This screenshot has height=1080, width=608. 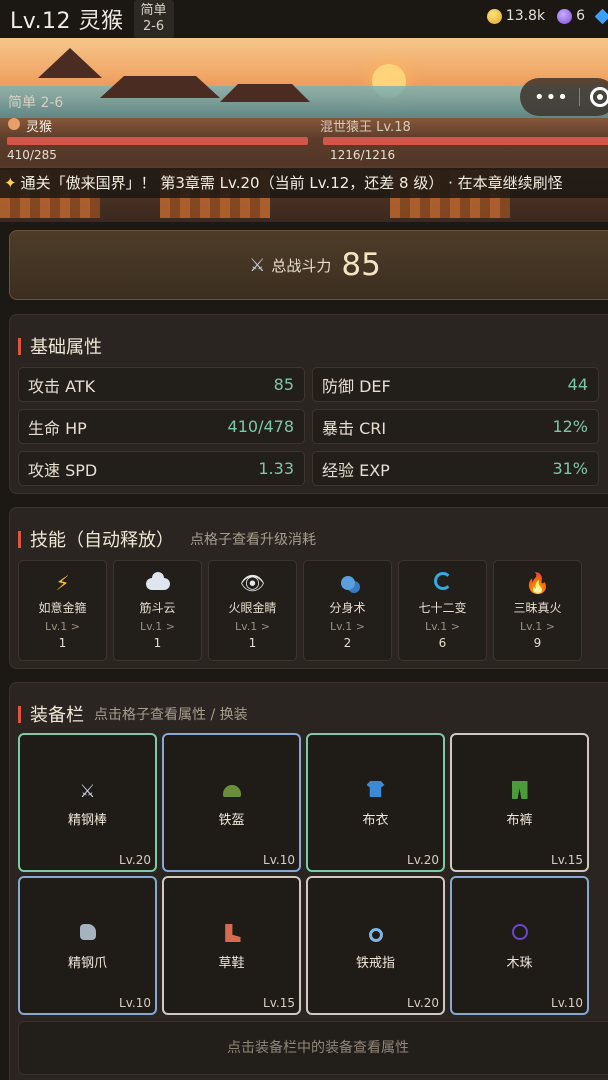 I want to click on skill-slot: 七十二变 Lv.1 > 6, so click(x=442, y=610).